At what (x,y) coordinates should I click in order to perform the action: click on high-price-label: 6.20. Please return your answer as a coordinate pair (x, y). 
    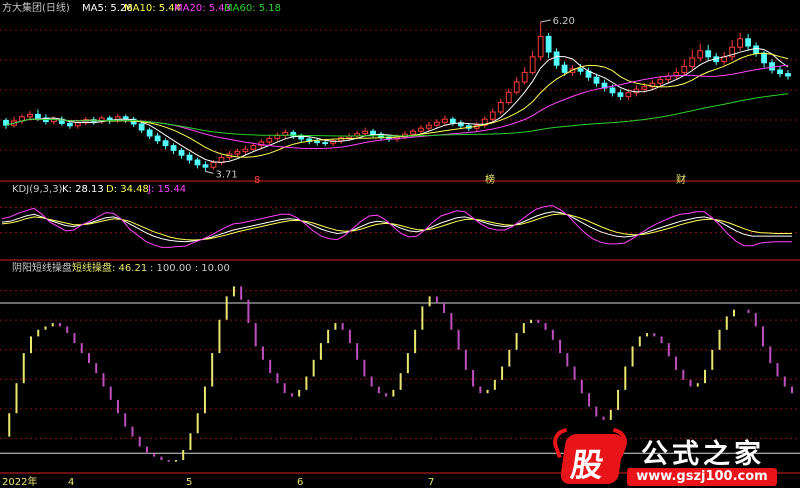
    Looking at the image, I should click on (564, 21).